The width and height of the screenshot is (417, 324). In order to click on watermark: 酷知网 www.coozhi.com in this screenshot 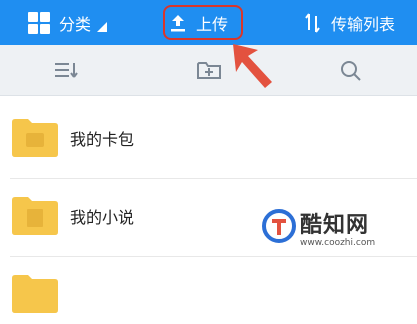, I will do `click(337, 232)`.